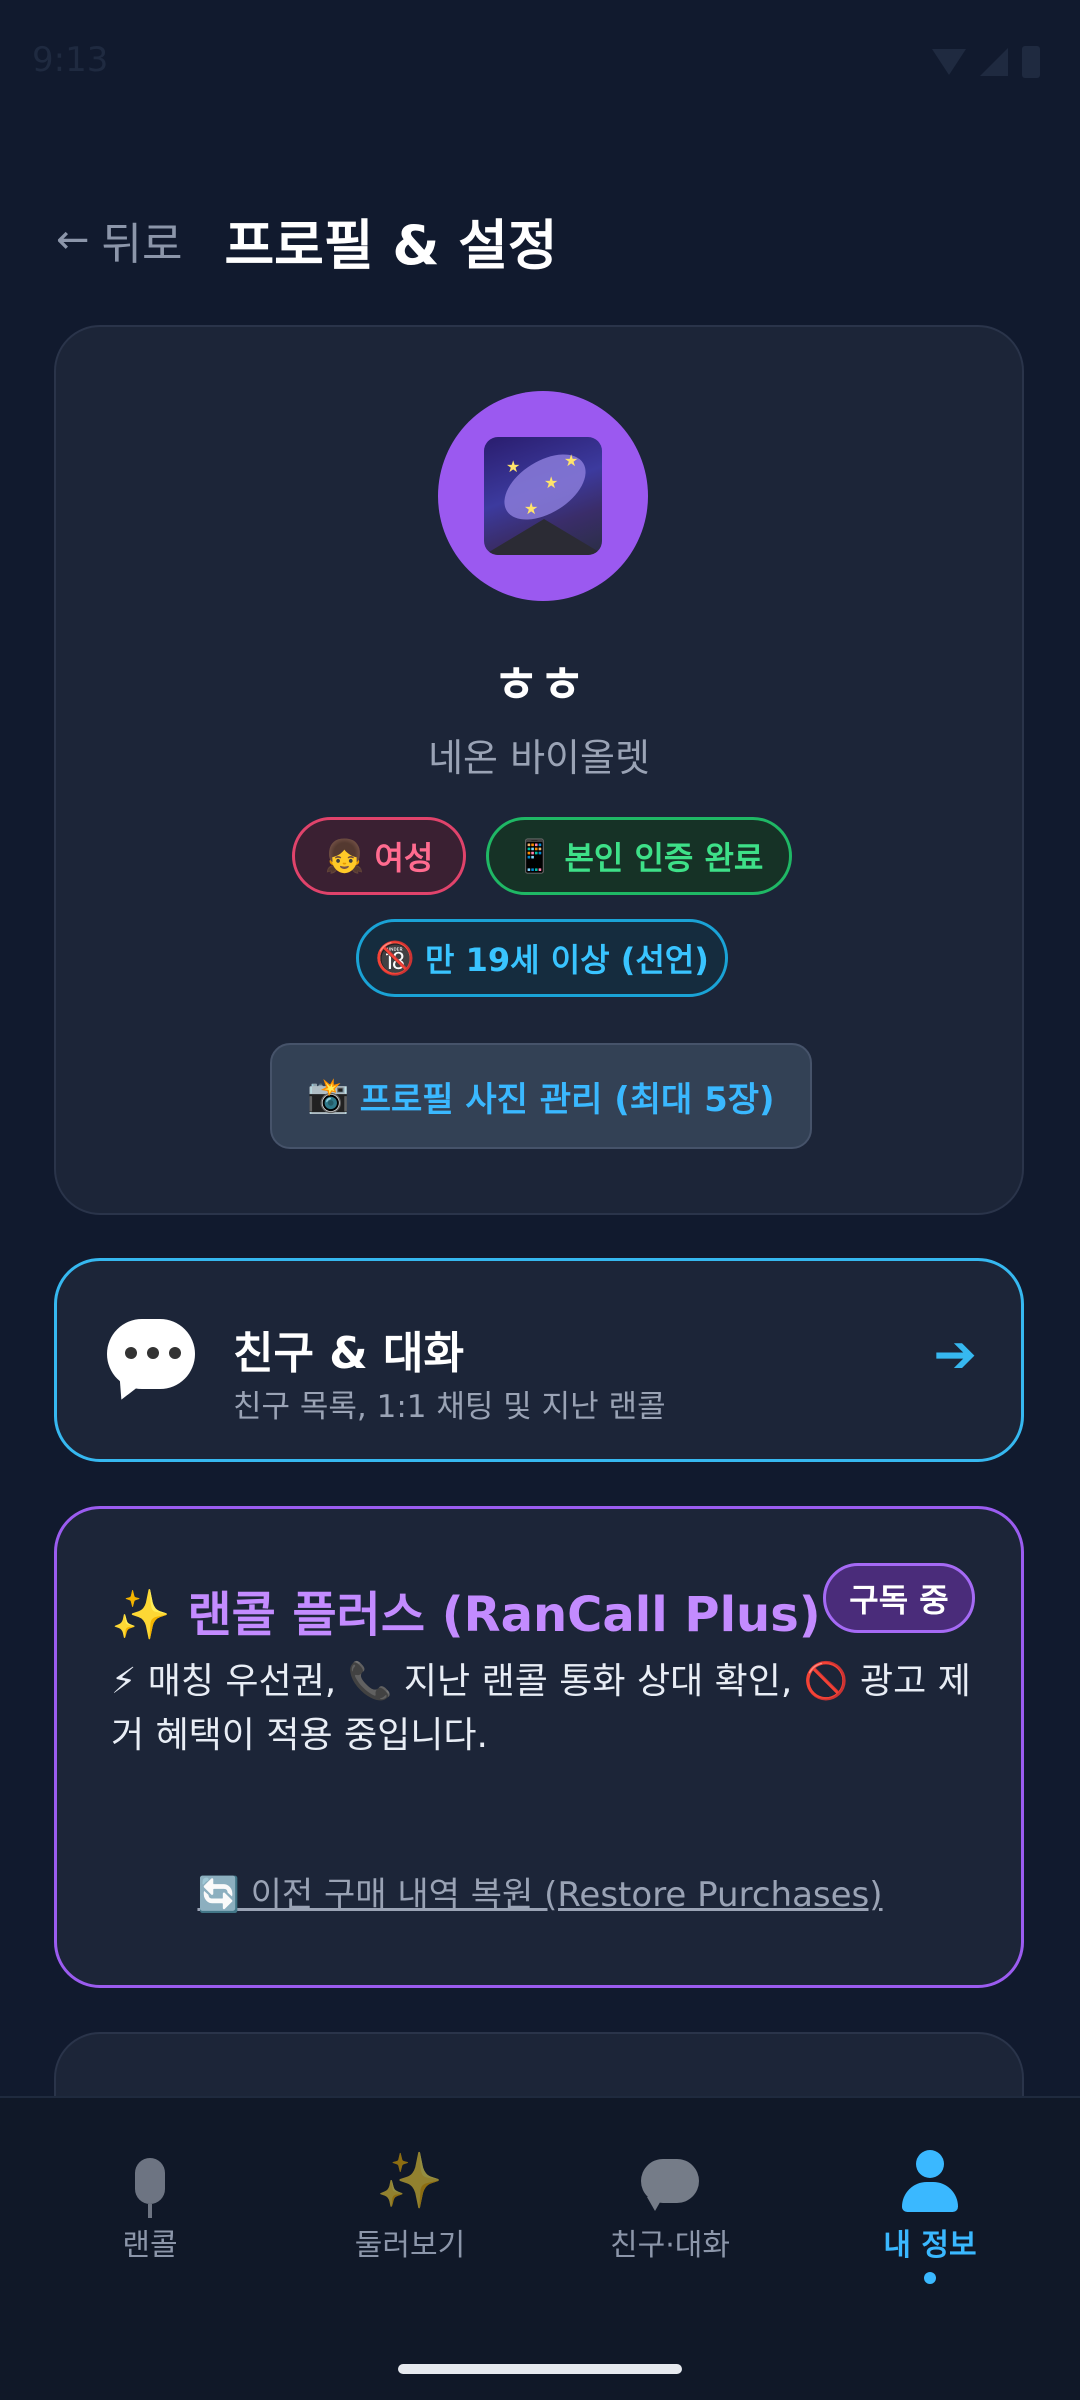  I want to click on page-title: 프로필 & 설정, so click(391, 245).